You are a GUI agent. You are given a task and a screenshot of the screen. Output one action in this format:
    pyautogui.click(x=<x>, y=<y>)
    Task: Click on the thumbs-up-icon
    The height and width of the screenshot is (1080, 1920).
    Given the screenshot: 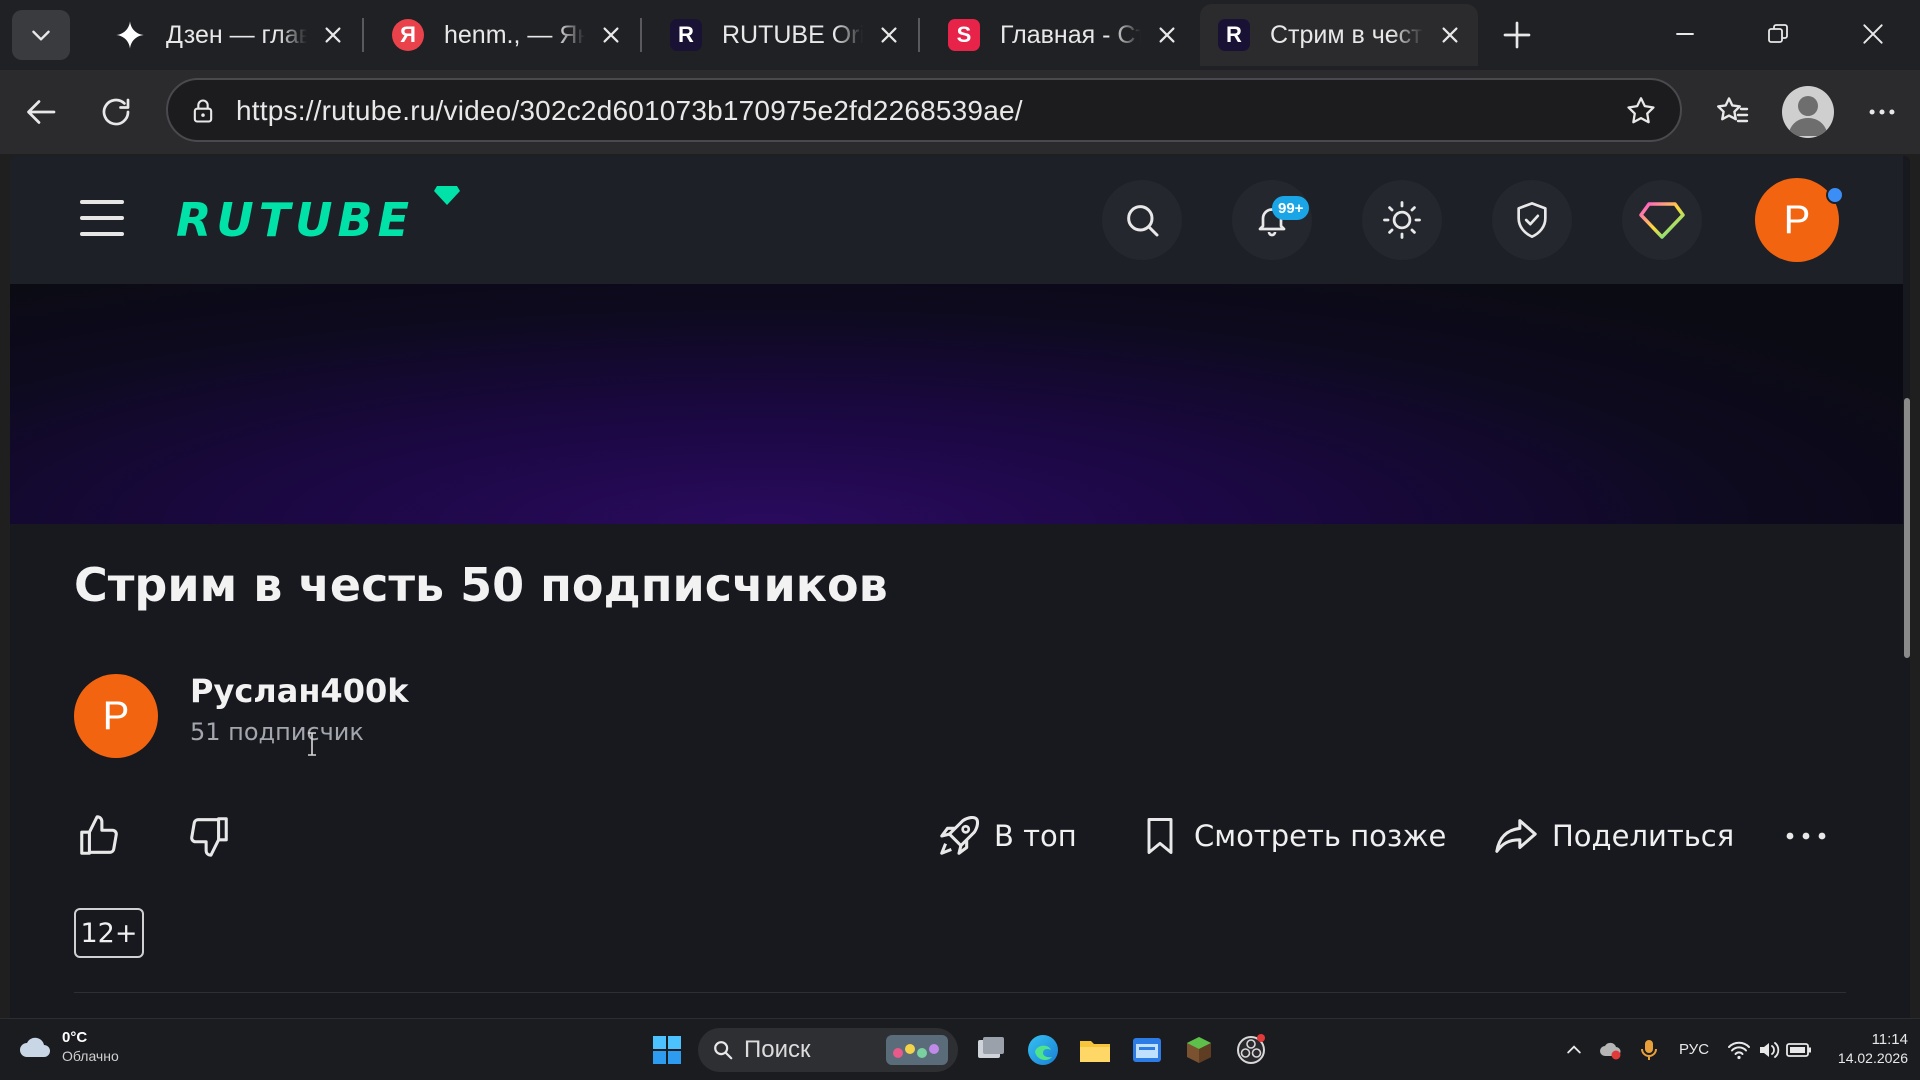 What is the action you would take?
    pyautogui.click(x=99, y=835)
    